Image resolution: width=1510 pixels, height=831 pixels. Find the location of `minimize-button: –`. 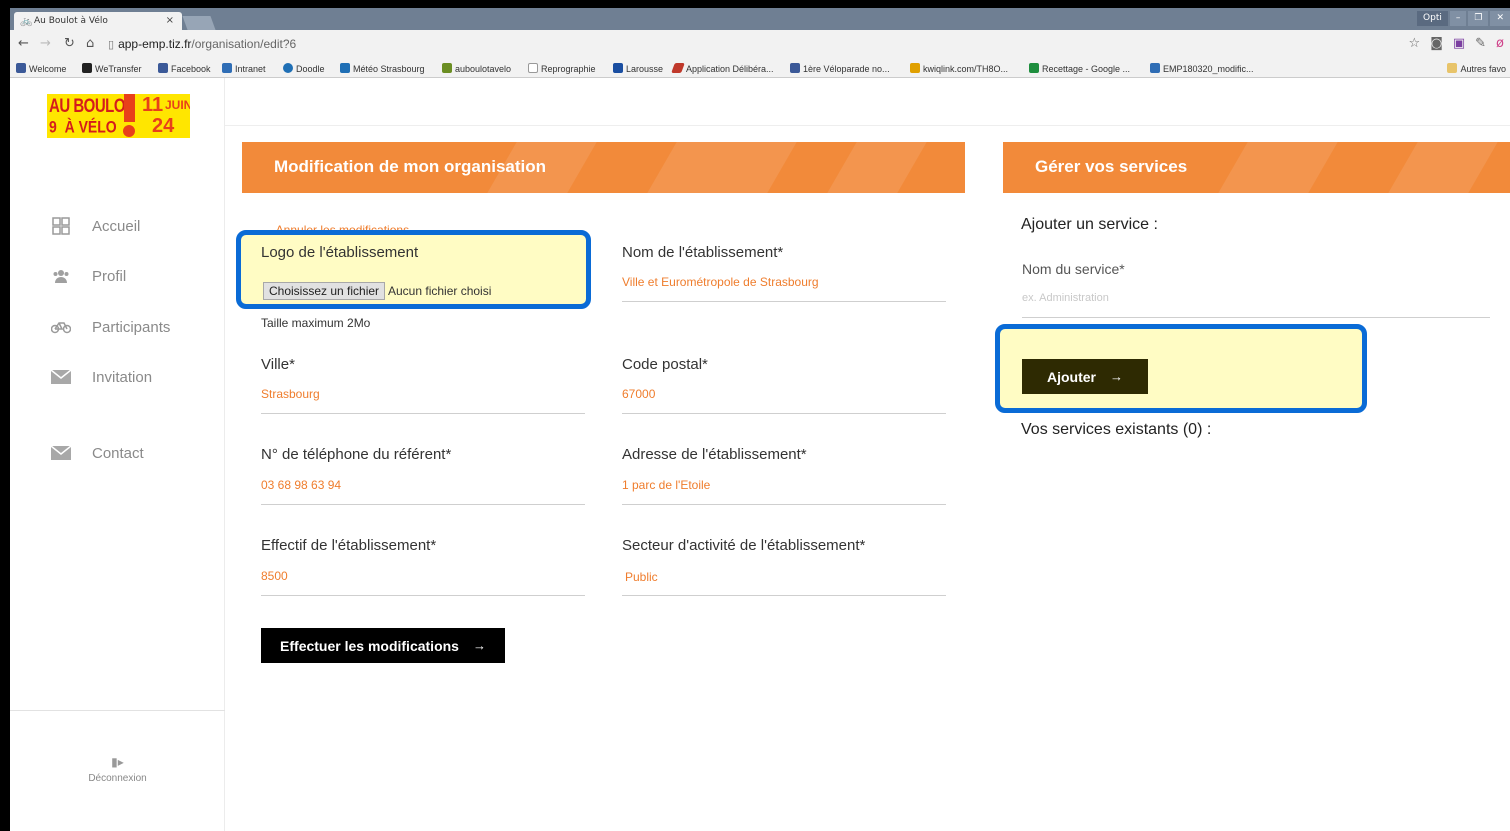

minimize-button: – is located at coordinates (1458, 18).